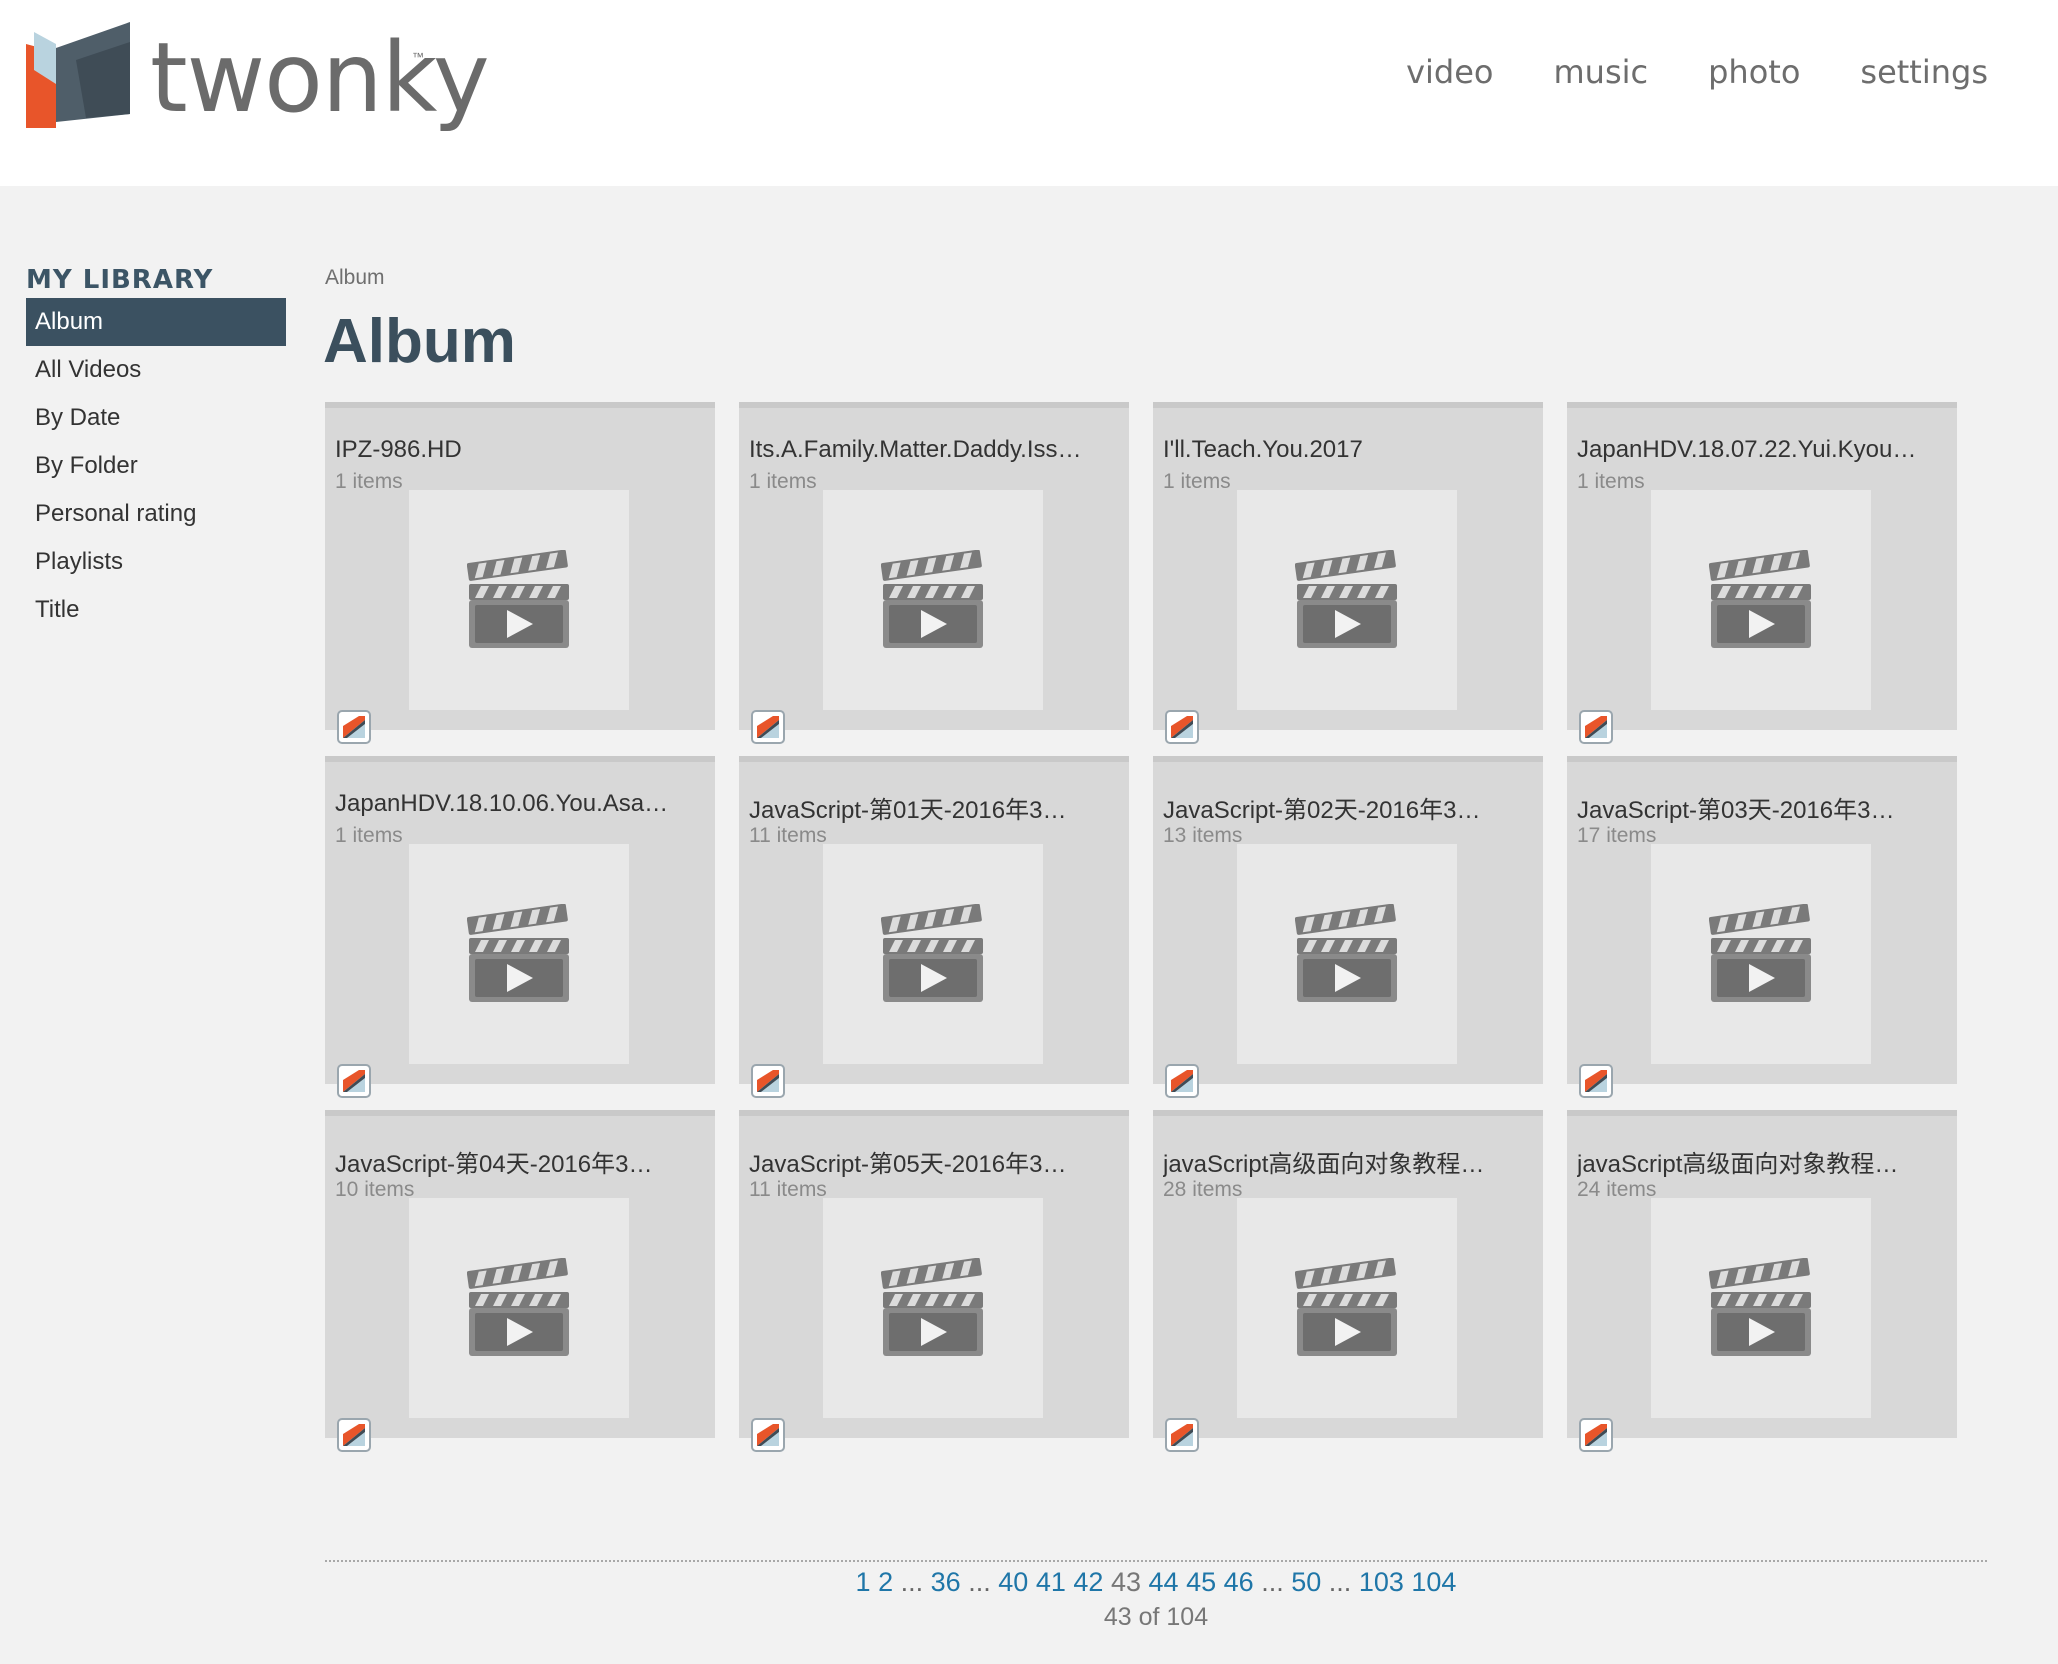  Describe the element at coordinates (81, 75) in the screenshot. I see `twonky-logo-icon` at that location.